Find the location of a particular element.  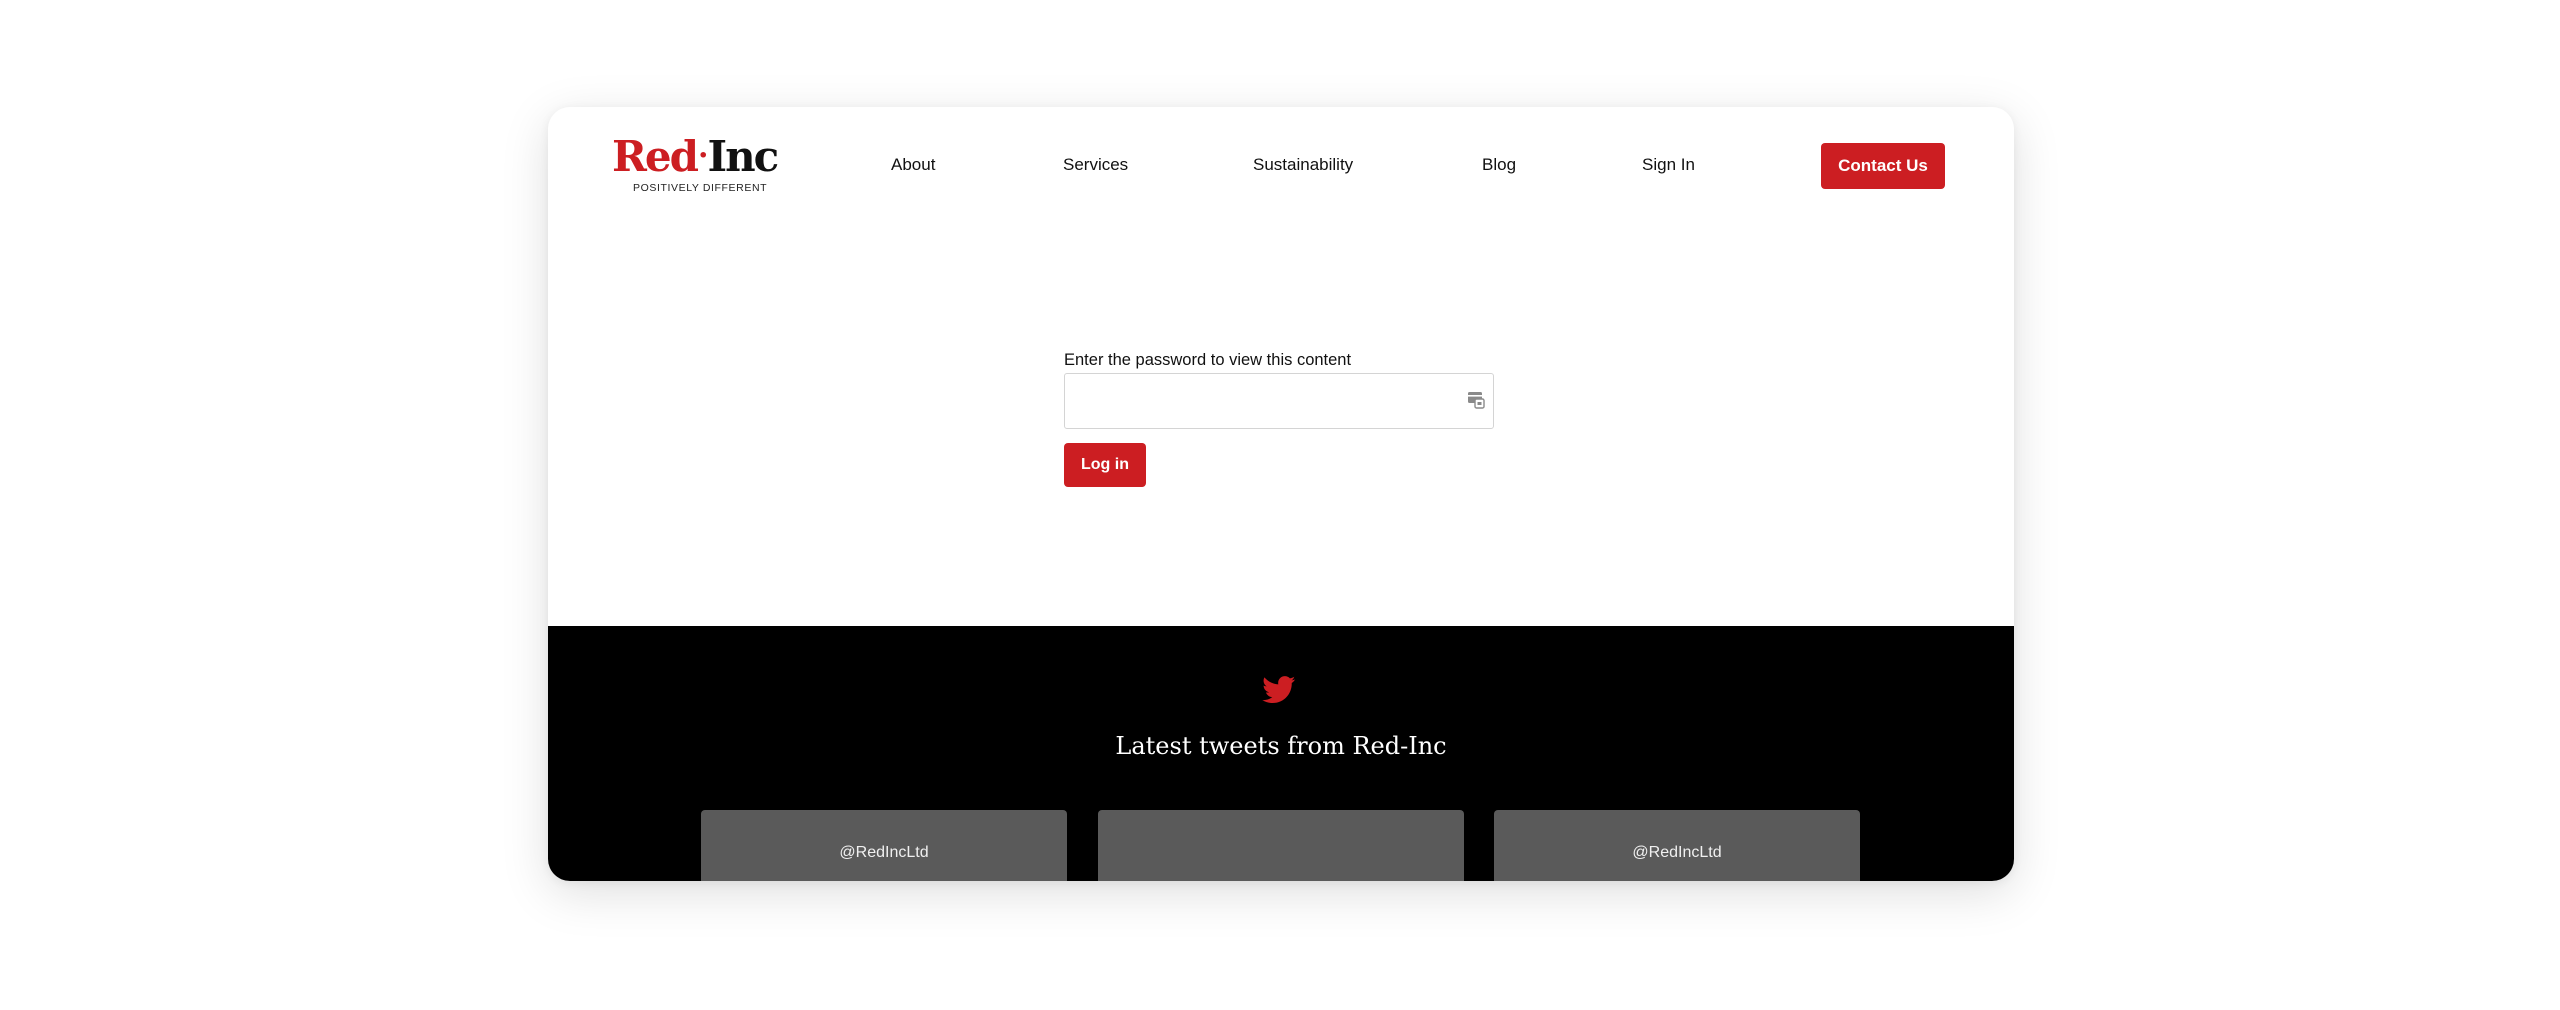

nav-sign-in: Sign In is located at coordinates (1668, 165).